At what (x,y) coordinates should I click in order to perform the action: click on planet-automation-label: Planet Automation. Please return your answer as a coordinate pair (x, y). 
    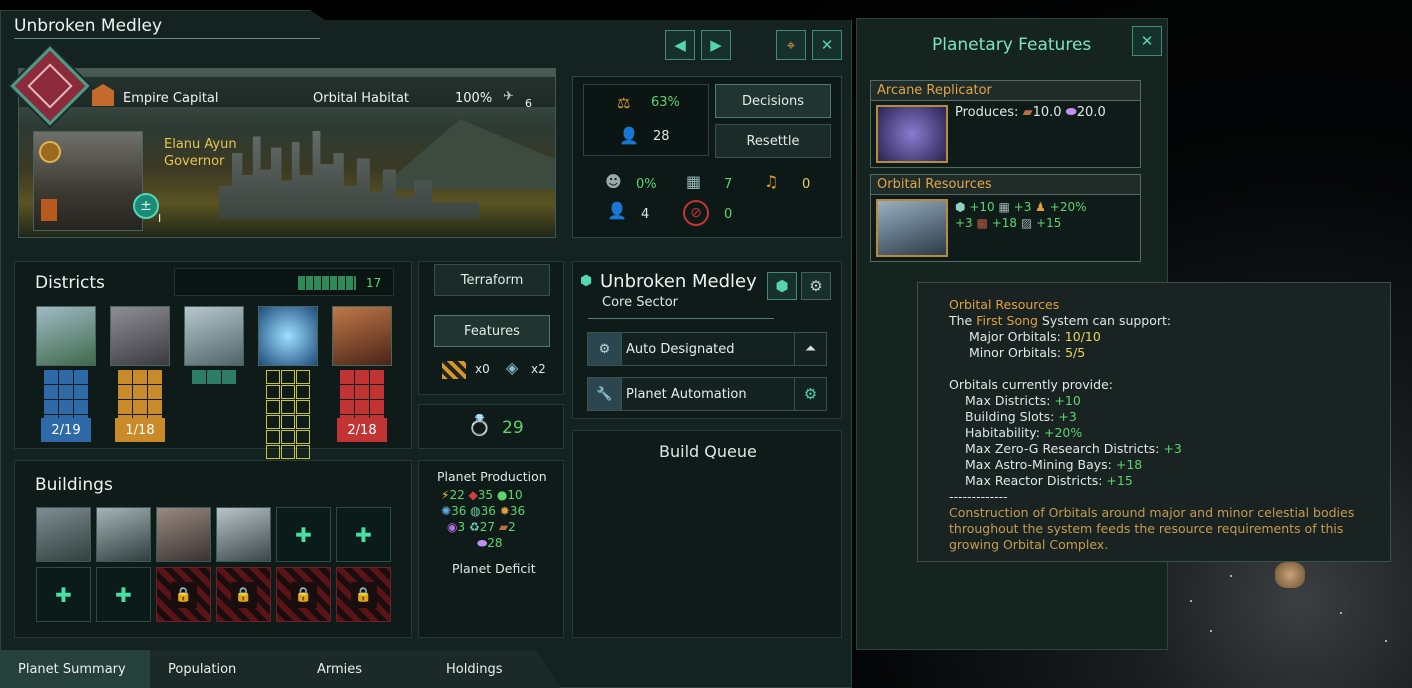
    Looking at the image, I should click on (686, 394).